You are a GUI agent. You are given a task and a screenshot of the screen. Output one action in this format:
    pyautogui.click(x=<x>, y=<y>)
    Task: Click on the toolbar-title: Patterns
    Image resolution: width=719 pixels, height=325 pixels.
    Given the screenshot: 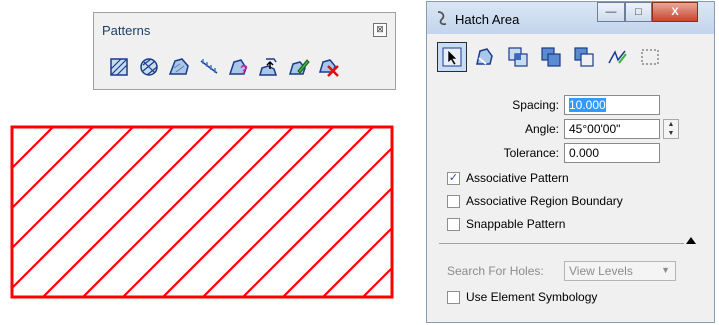 What is the action you would take?
    pyautogui.click(x=126, y=30)
    